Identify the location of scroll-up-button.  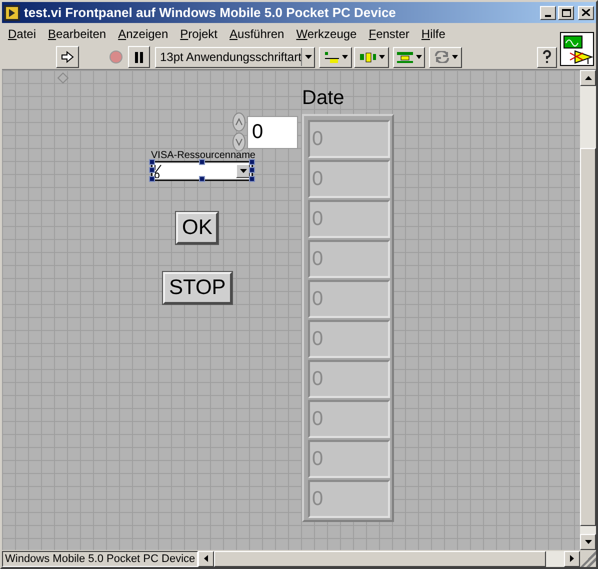
(588, 78).